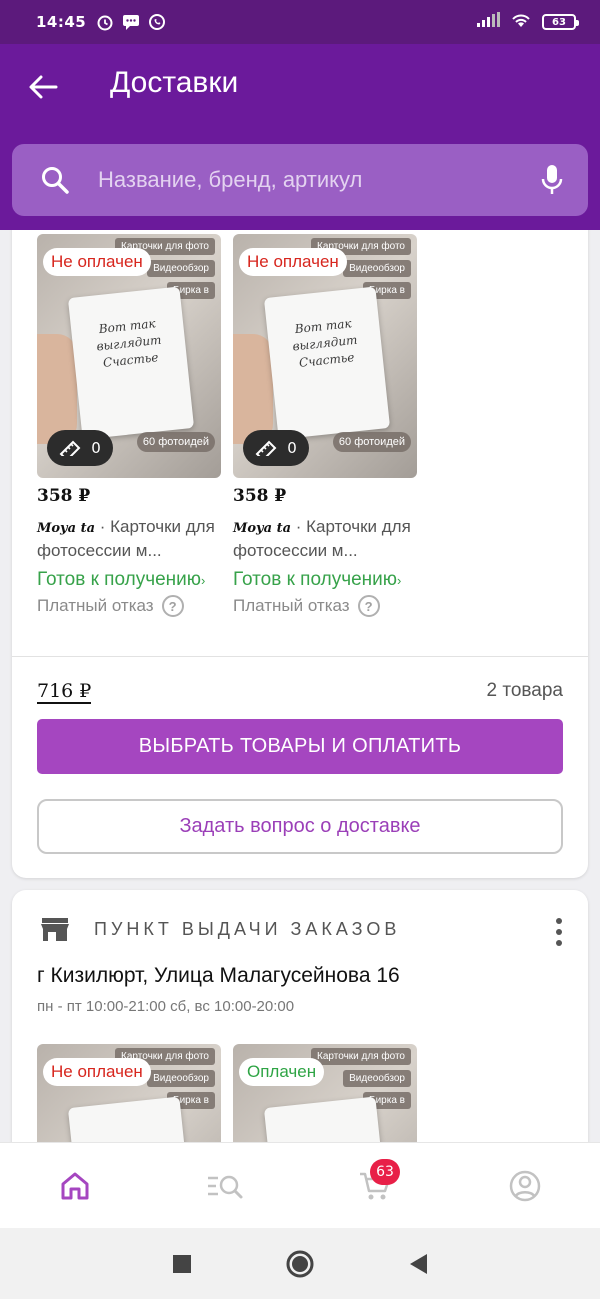 The height and width of the screenshot is (1299, 600). I want to click on payment-status-badge: Оплачен, so click(282, 1072).